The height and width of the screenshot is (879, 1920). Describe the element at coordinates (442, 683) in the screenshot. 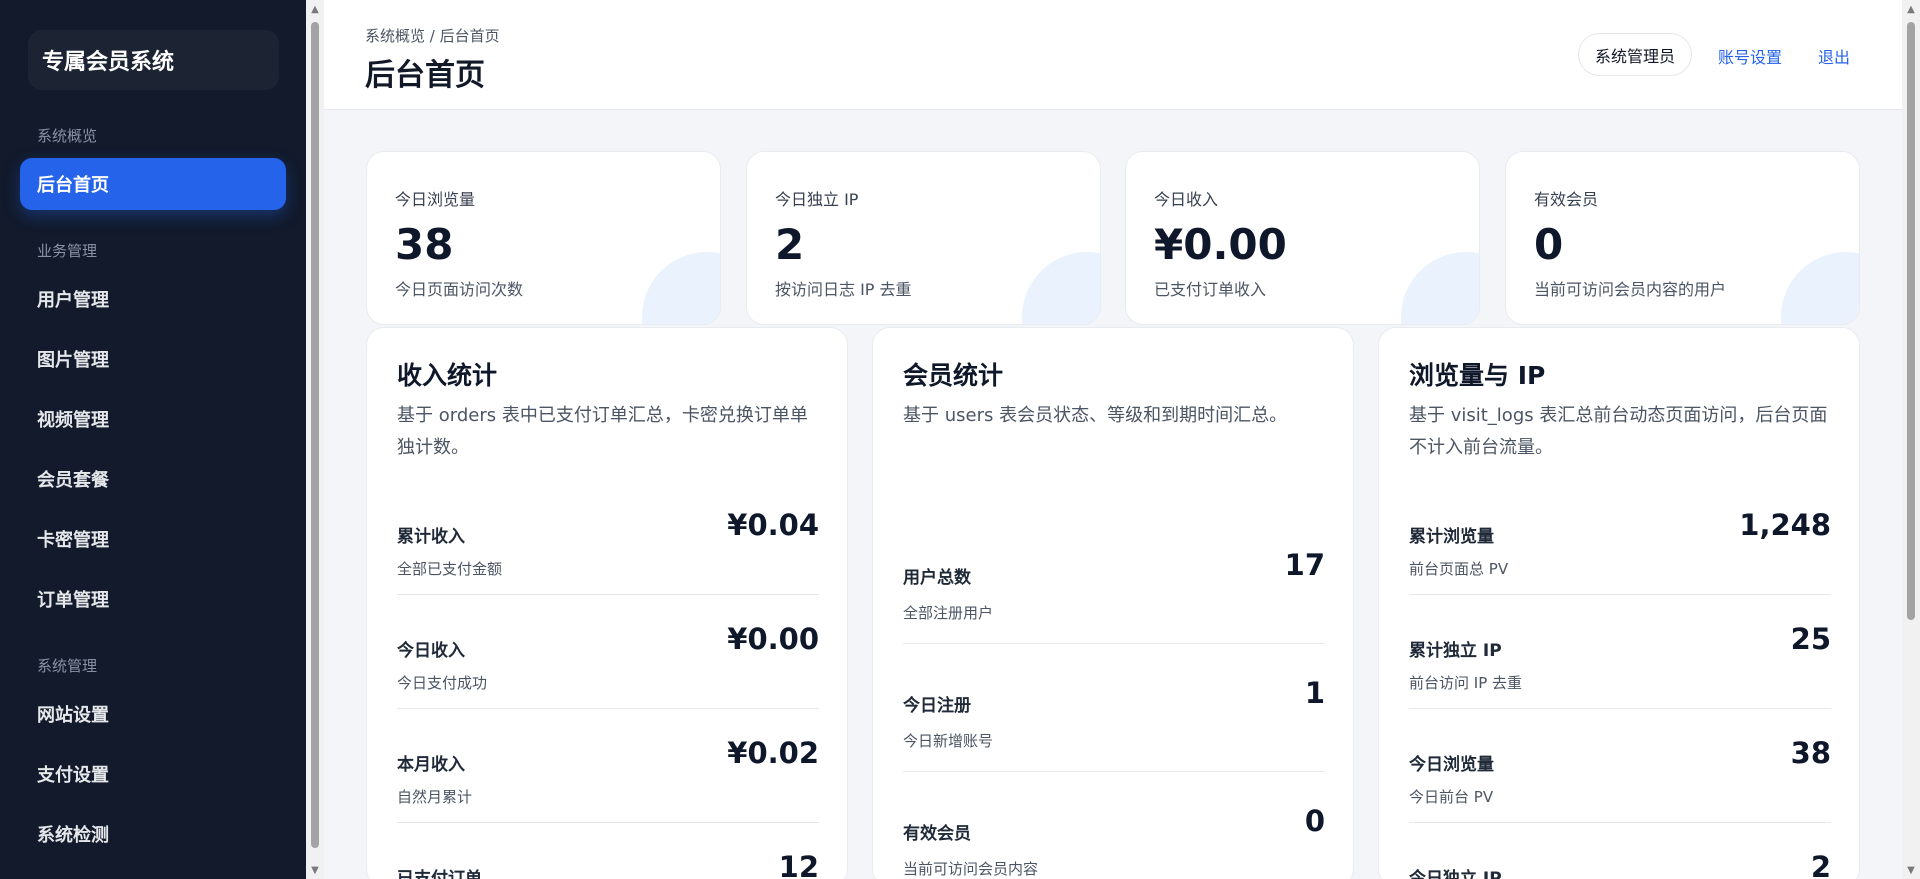

I see `row-sub: 今日支付成功` at that location.